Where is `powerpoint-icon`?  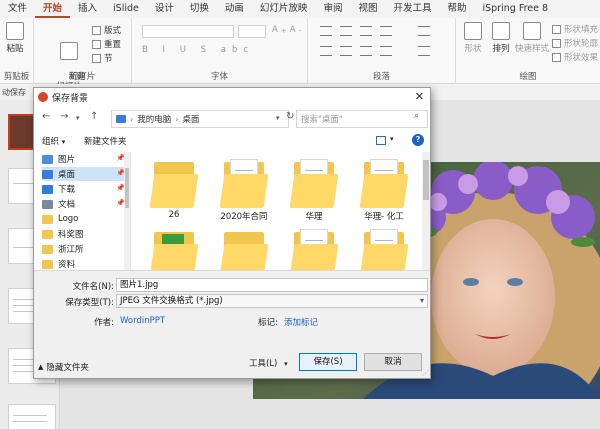
powerpoint-icon is located at coordinates (43, 97).